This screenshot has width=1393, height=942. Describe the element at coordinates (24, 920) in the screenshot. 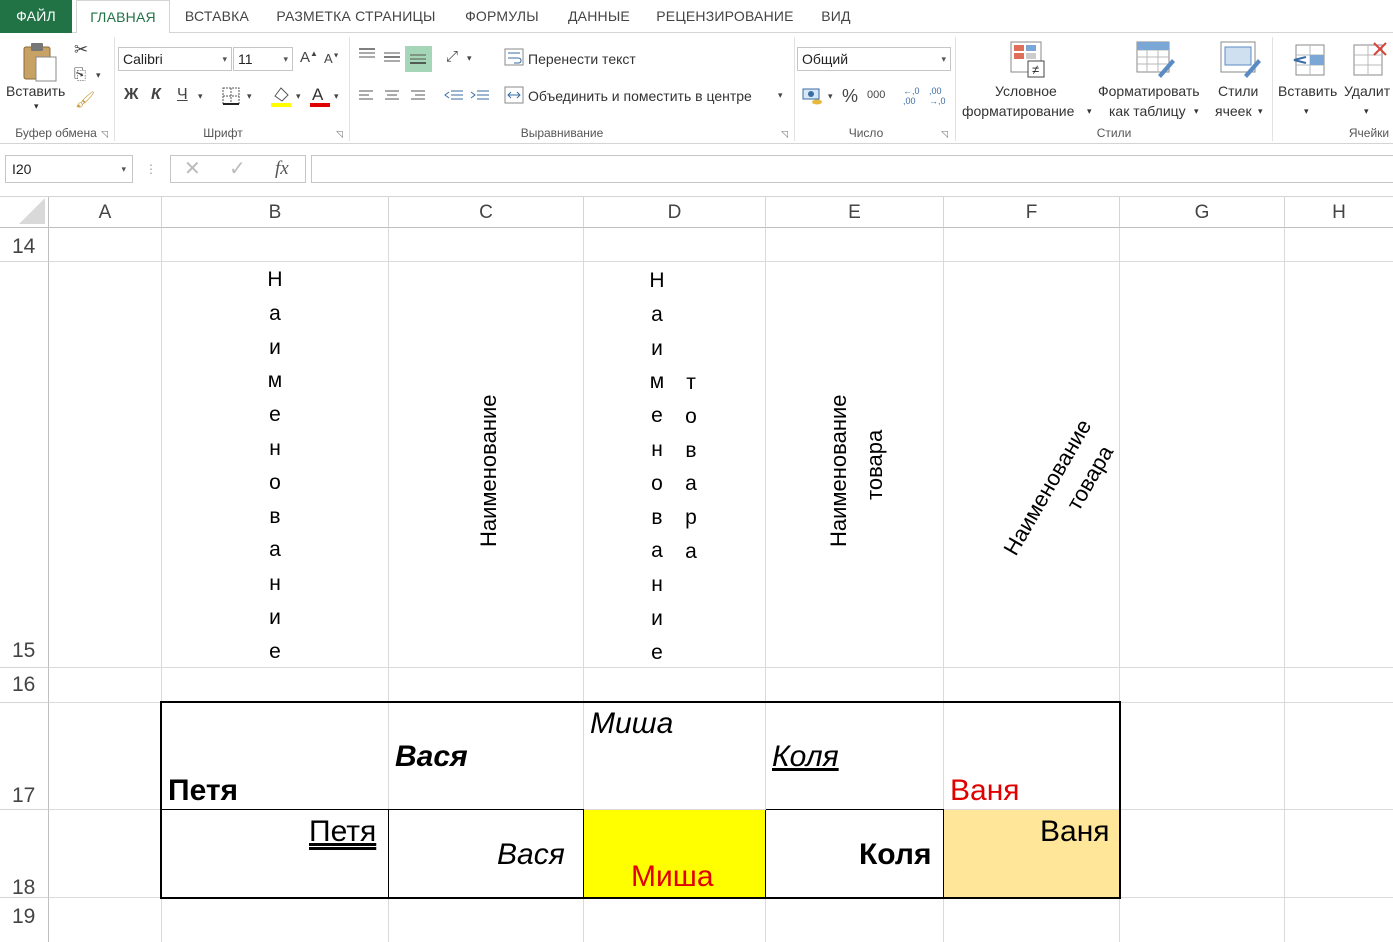

I see `row-header-19: 19` at that location.